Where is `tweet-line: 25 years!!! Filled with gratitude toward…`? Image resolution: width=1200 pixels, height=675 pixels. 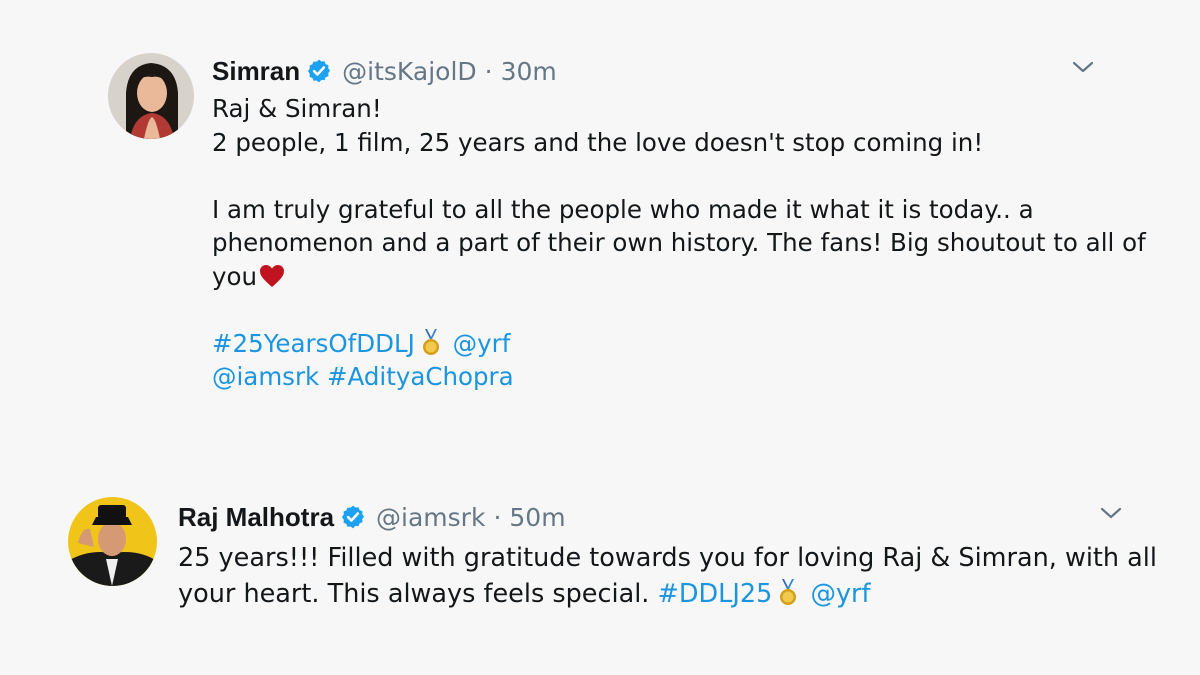
tweet-line: 25 years!!! Filled with gratitude toward… is located at coordinates (667, 558).